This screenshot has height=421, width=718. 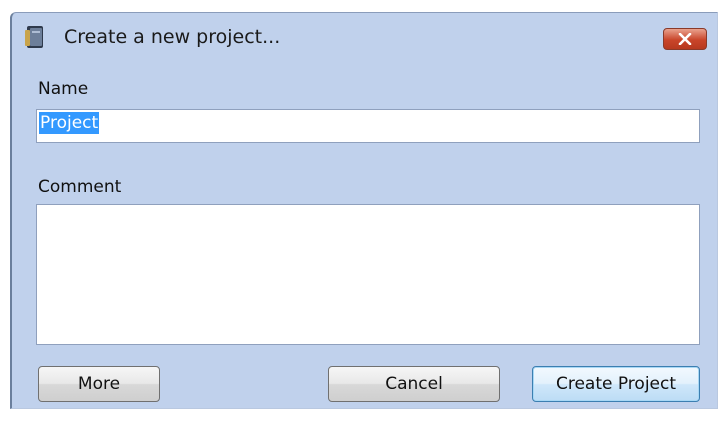 I want to click on create-project-button: Create Project, so click(x=616, y=384).